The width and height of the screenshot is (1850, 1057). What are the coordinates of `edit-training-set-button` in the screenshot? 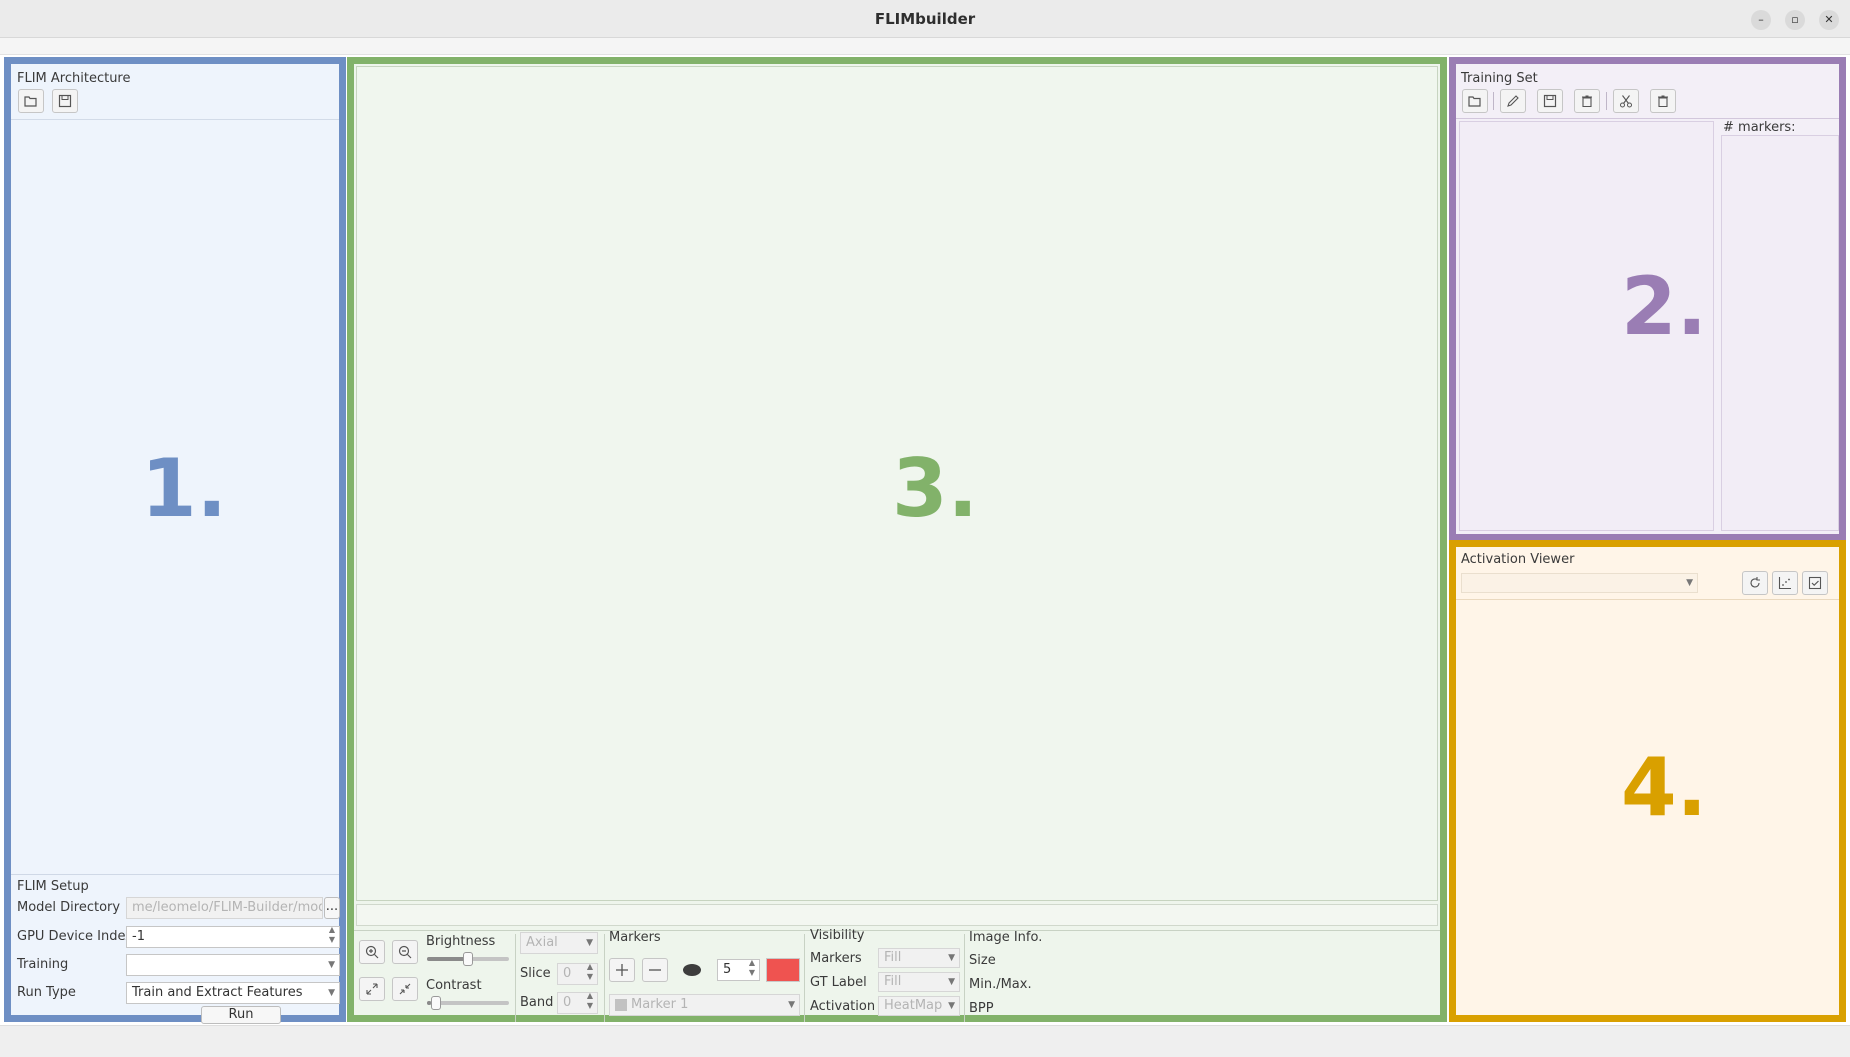 It's located at (1513, 101).